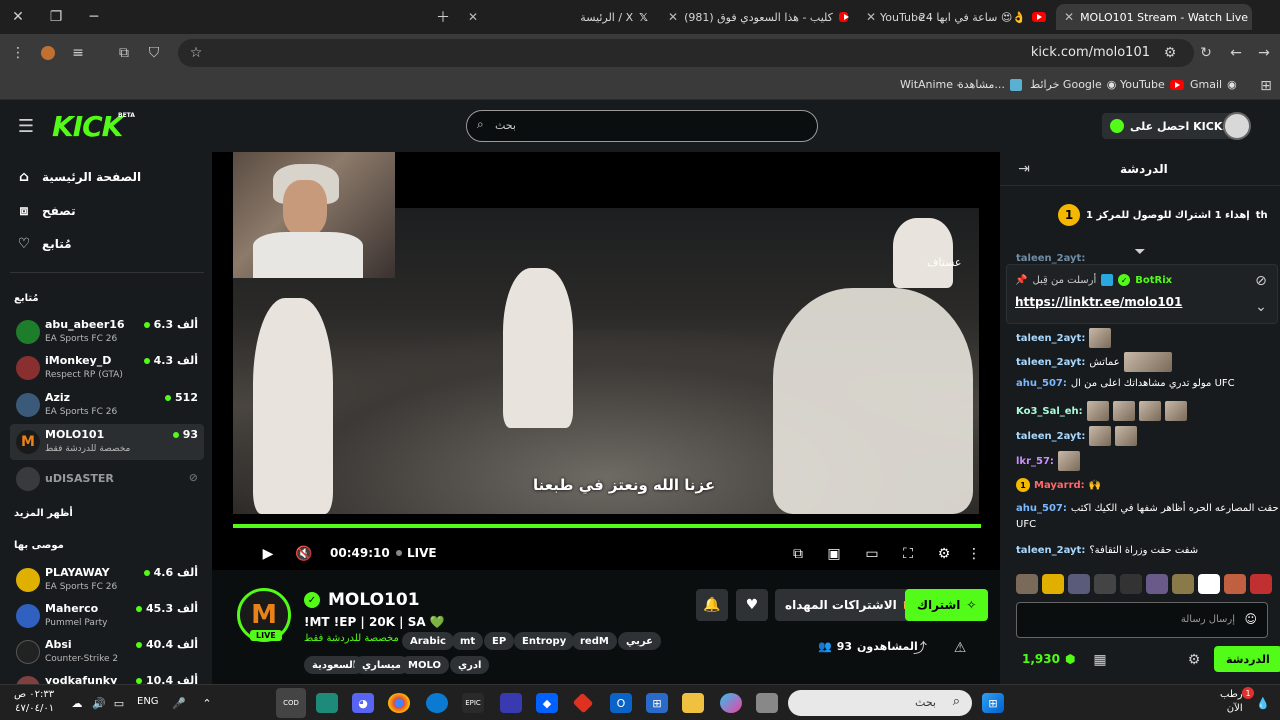 This screenshot has height=720, width=1280. What do you see at coordinates (960, 648) in the screenshot?
I see `report-warning-icon: ⚠` at bounding box center [960, 648].